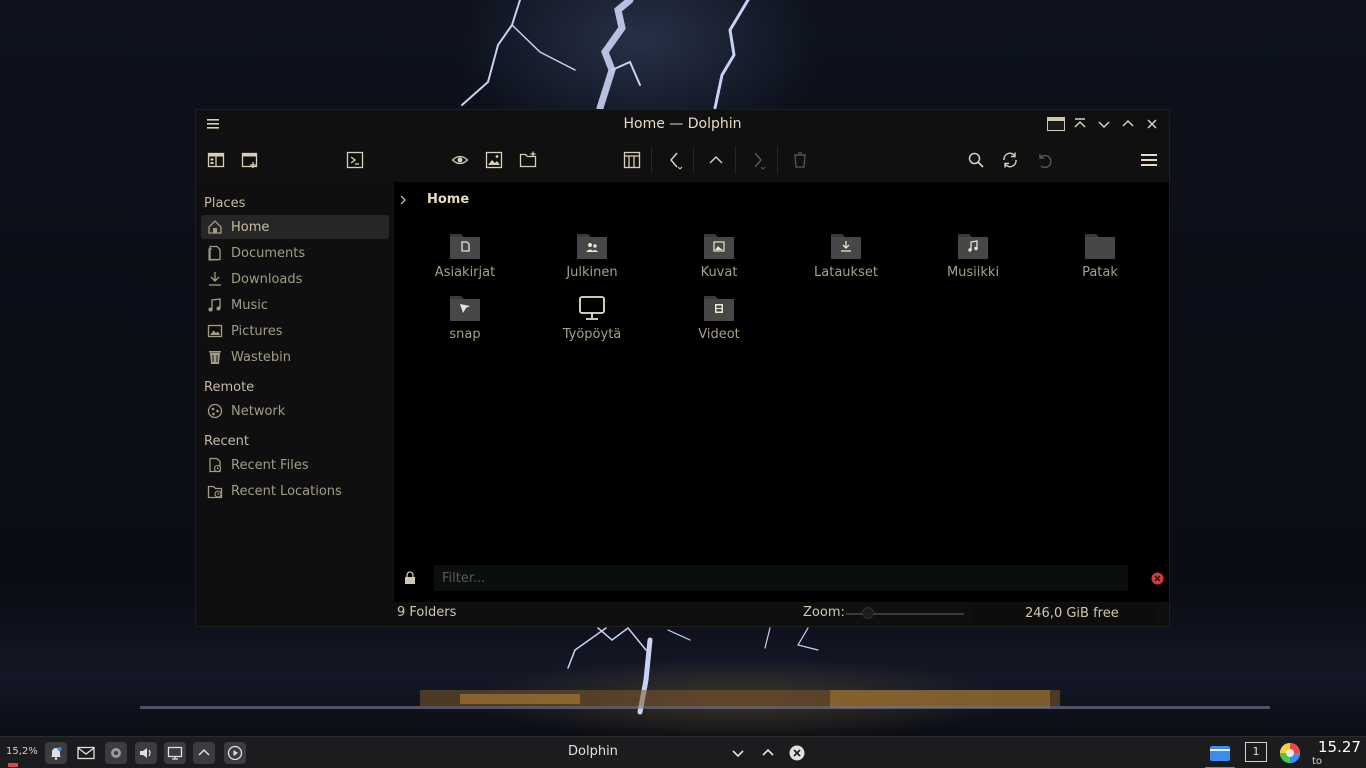 This screenshot has height=768, width=1366. I want to click on folder-name: snap, so click(465, 334).